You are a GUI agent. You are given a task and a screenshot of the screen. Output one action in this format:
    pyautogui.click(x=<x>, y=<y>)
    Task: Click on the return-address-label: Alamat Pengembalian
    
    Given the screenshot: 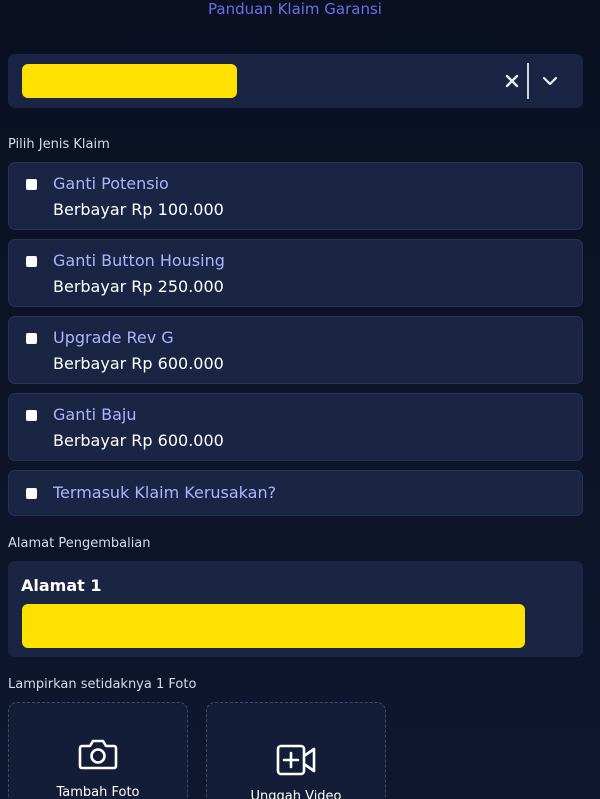 What is the action you would take?
    pyautogui.click(x=79, y=543)
    